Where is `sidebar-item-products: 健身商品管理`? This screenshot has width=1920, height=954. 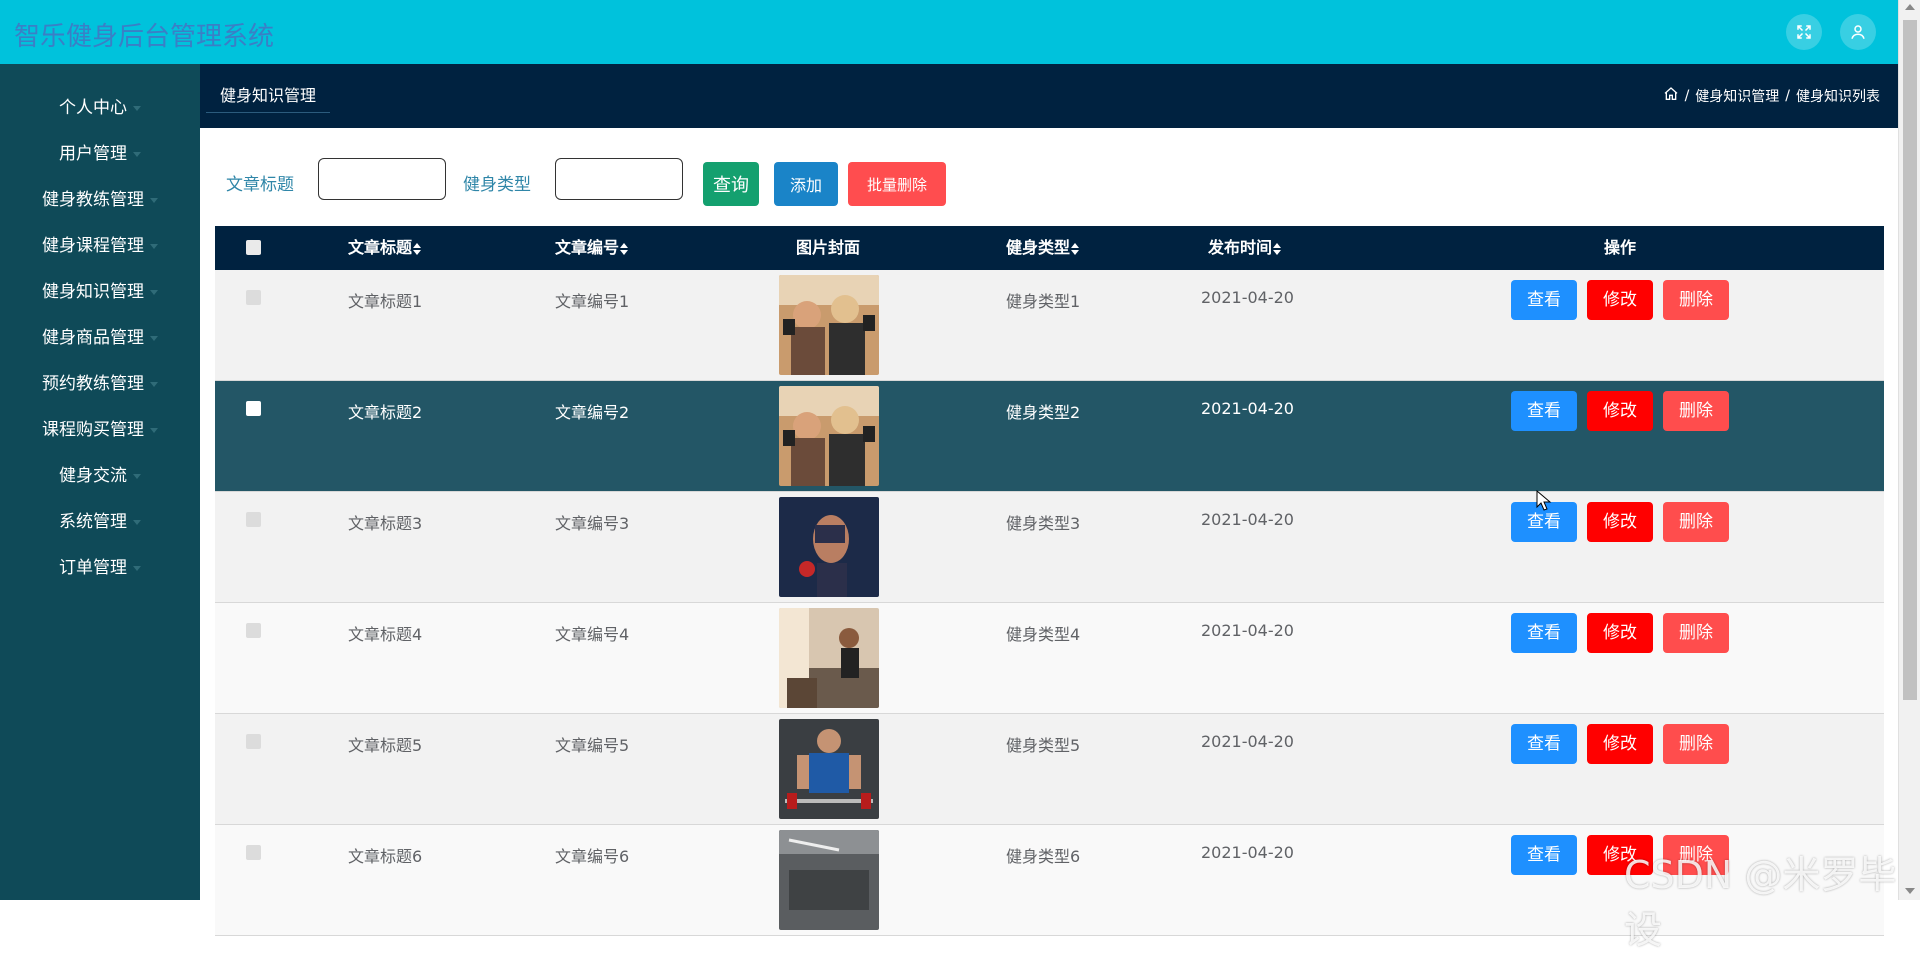
sidebar-item-products: 健身商品管理 is located at coordinates (100, 338).